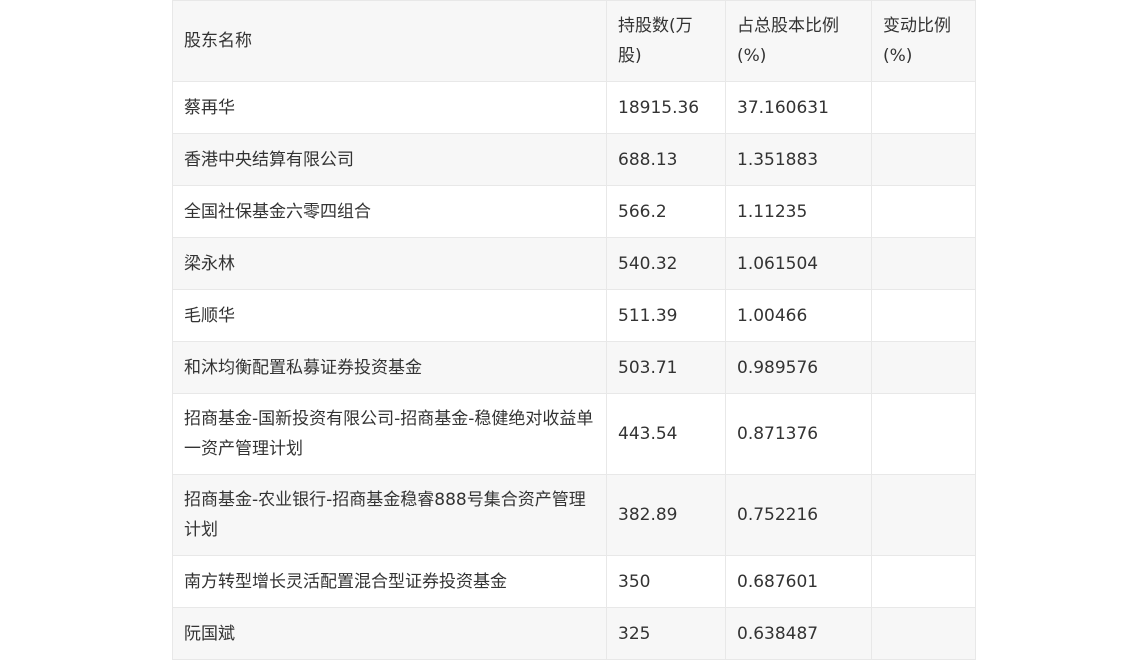 The image size is (1148, 665). What do you see at coordinates (666, 315) in the screenshot?
I see `cell-shares: 511.39` at bounding box center [666, 315].